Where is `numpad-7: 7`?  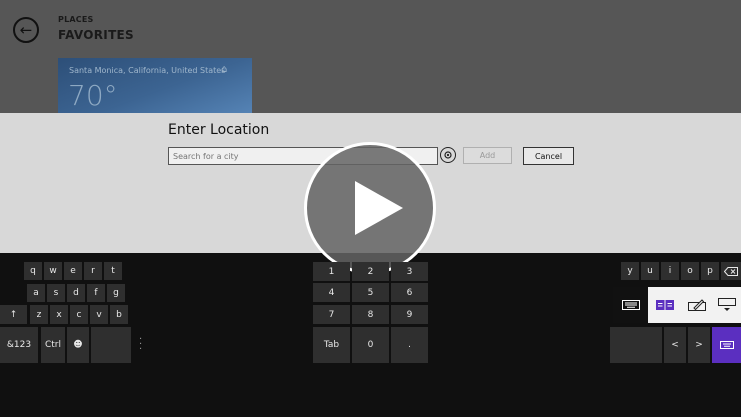
numpad-7: 7 is located at coordinates (331, 314).